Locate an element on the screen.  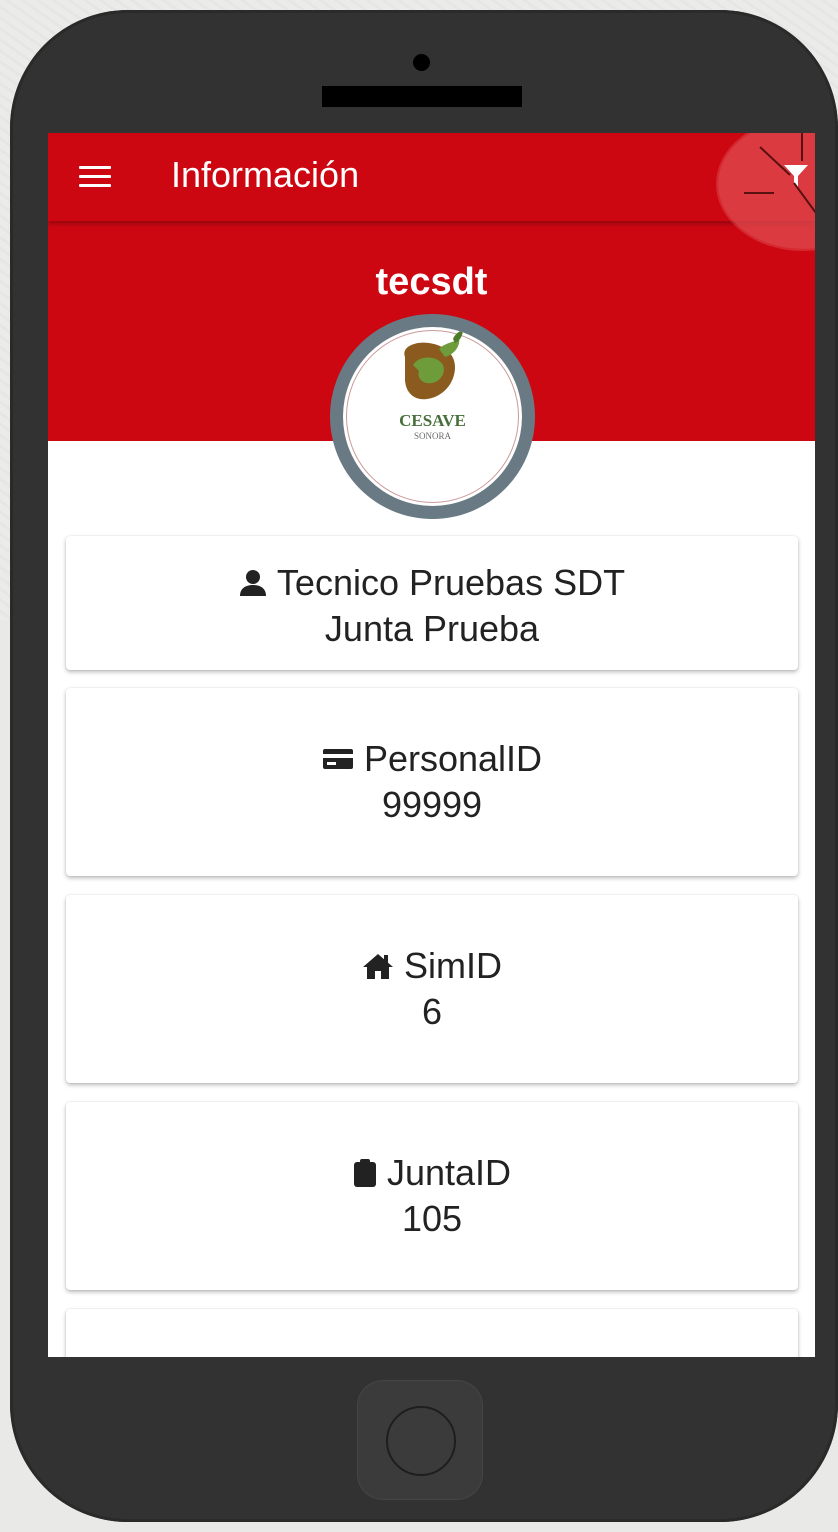
name-label: Tecnico Pruebas SDT is located at coordinates (432, 583).